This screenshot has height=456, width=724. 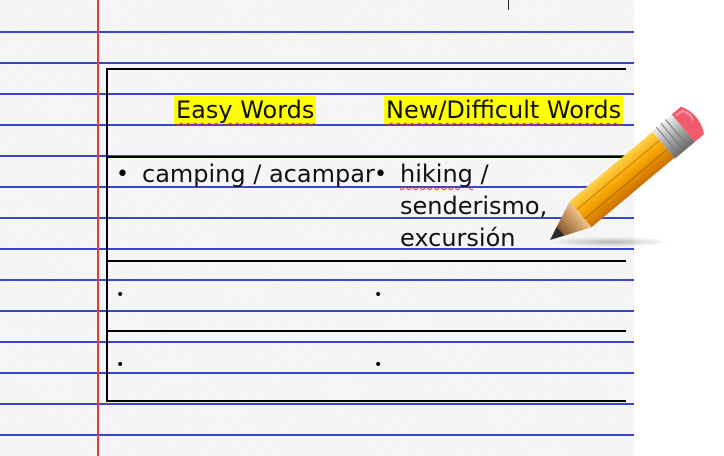 I want to click on text-cursor, so click(x=508, y=5).